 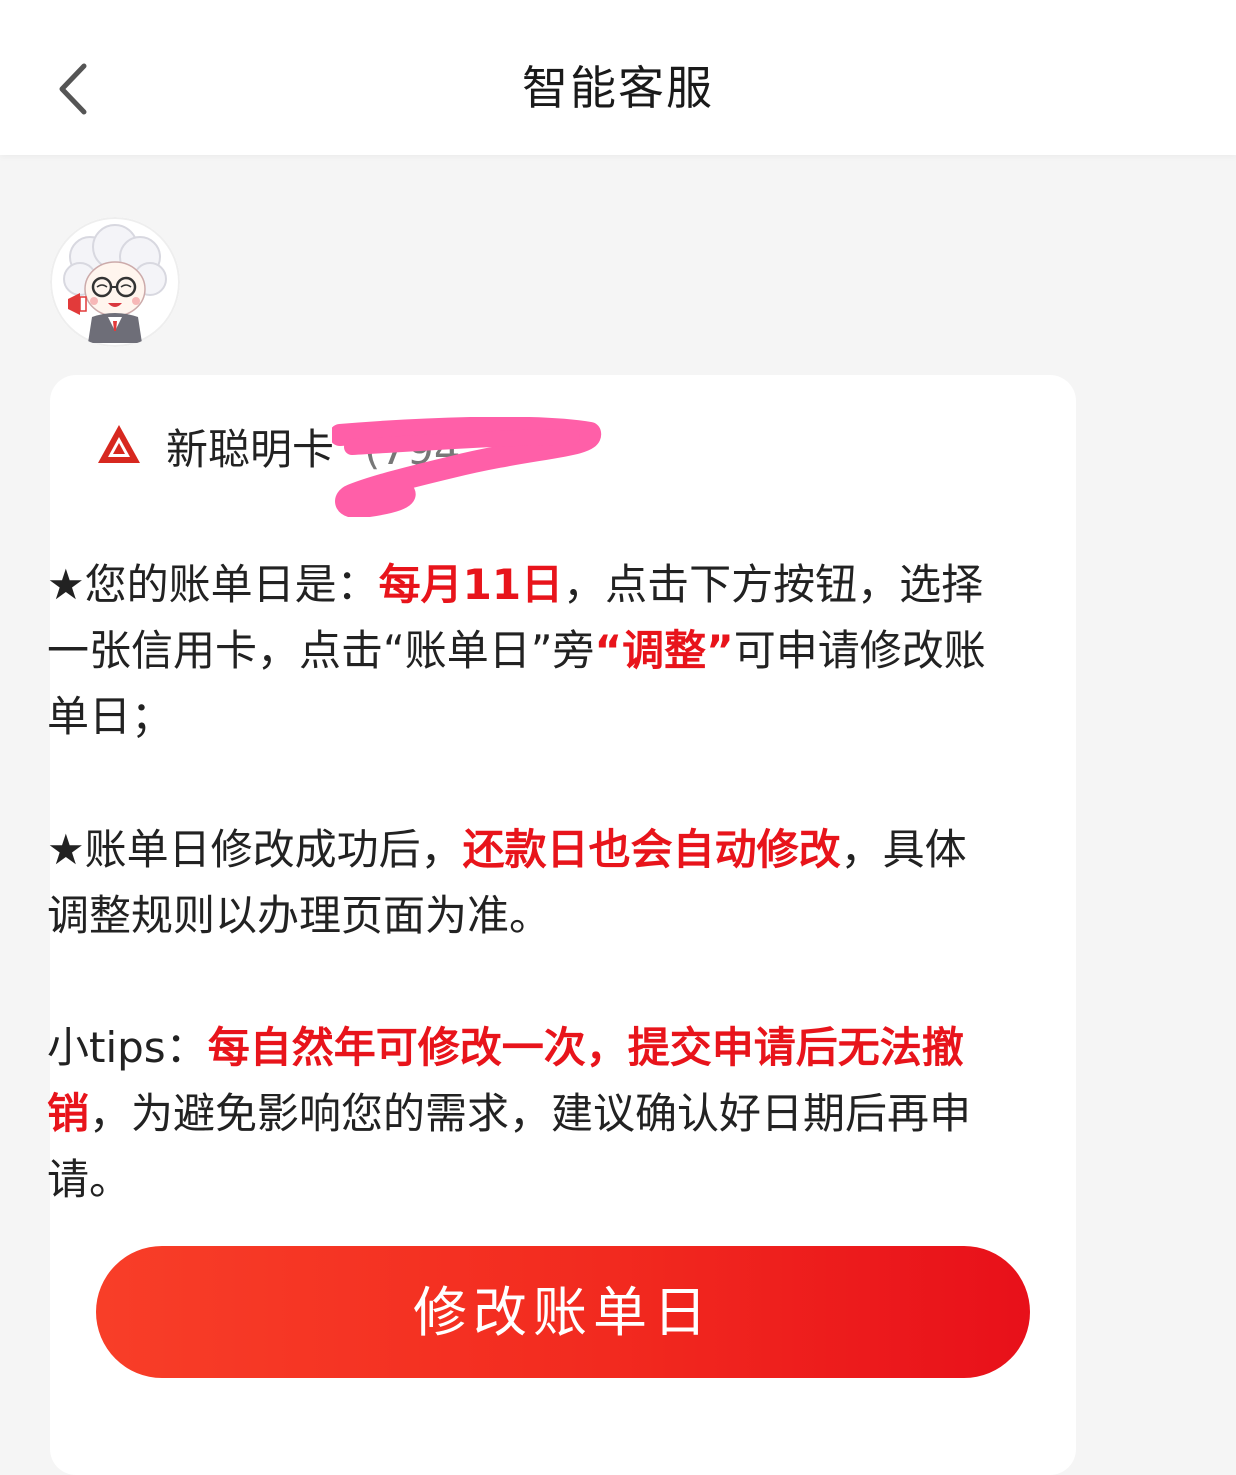 What do you see at coordinates (509, 1146) in the screenshot?
I see `tips-suffix: ，为避免影响您的需求，建议确认好日期后再申请。` at bounding box center [509, 1146].